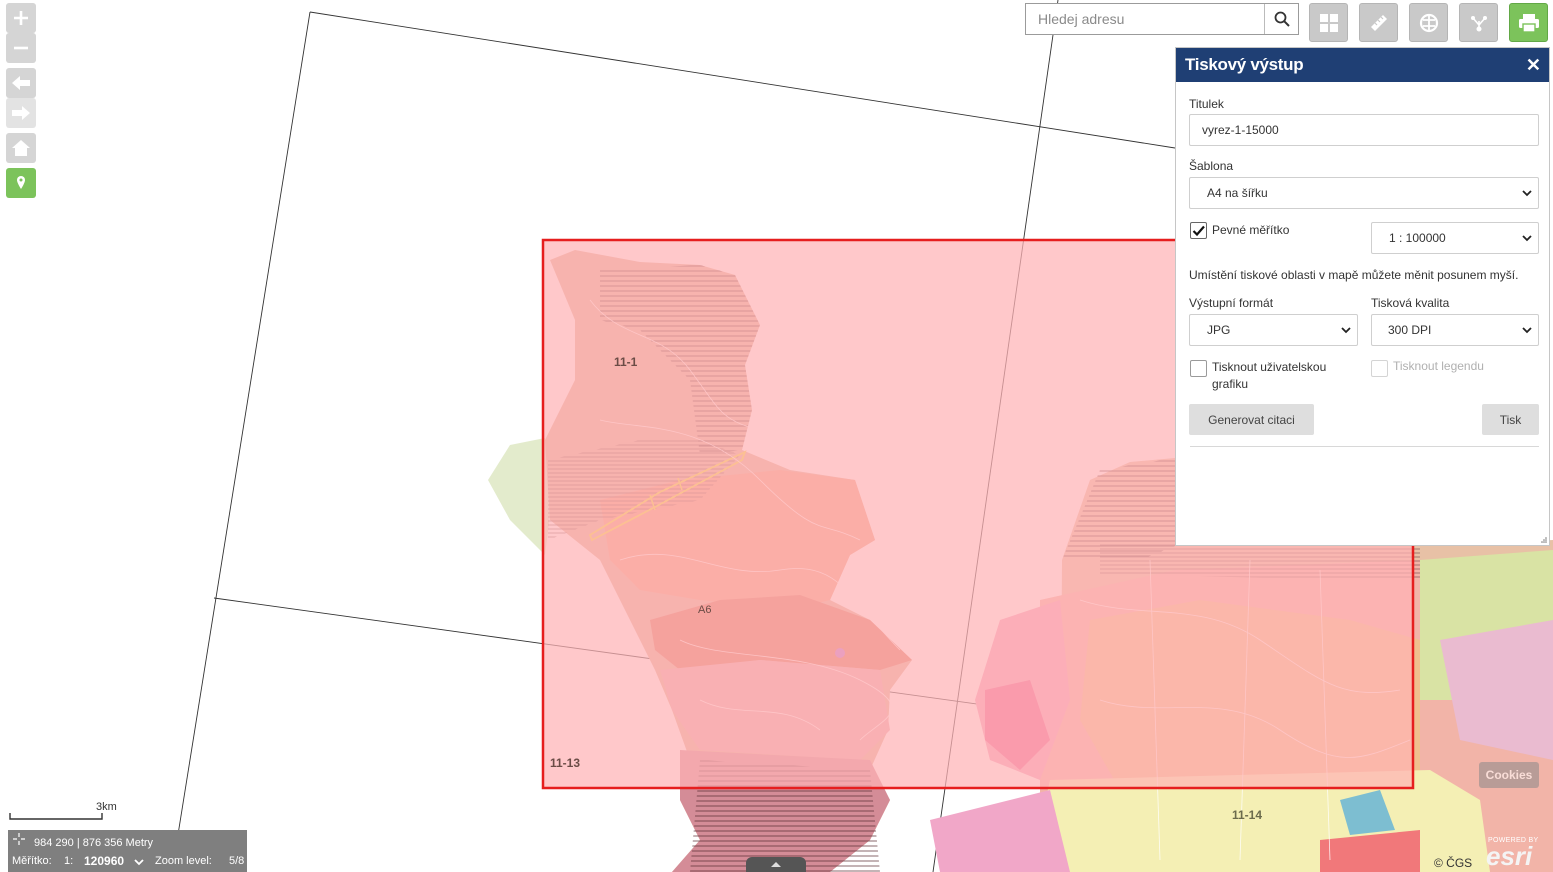 This screenshot has width=1553, height=872. I want to click on checkmark-icon, so click(1198, 231).